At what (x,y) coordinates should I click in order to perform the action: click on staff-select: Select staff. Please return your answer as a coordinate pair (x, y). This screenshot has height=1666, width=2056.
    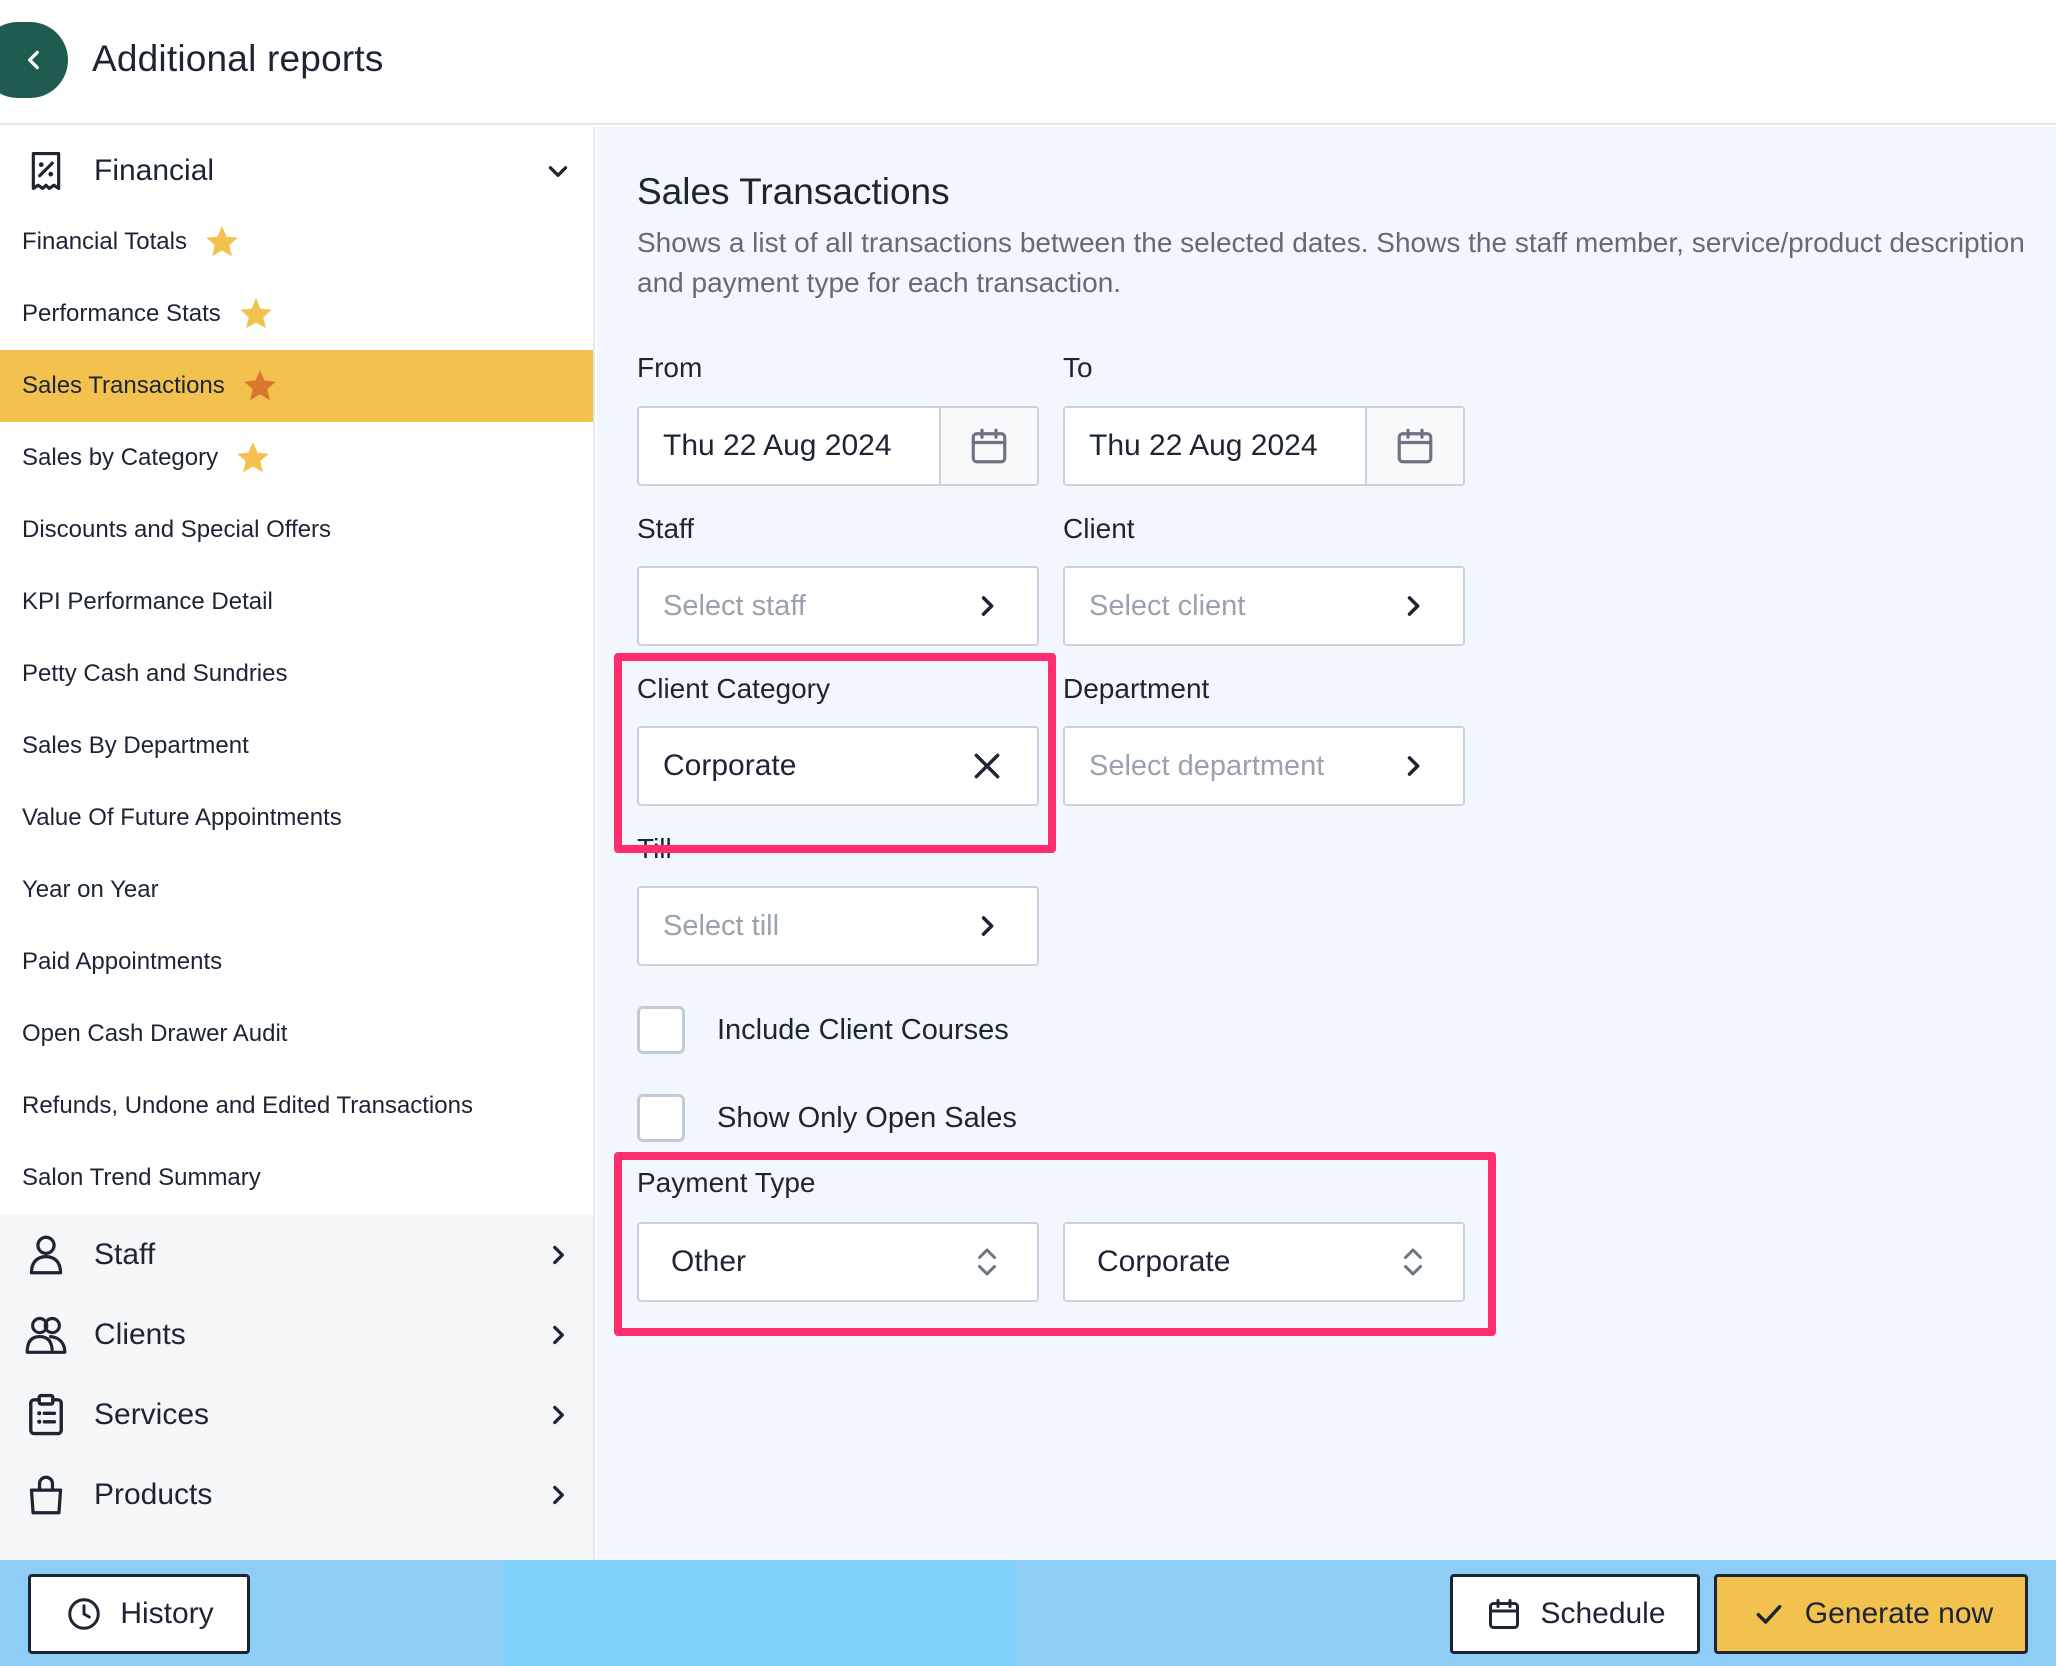
    Looking at the image, I should click on (838, 606).